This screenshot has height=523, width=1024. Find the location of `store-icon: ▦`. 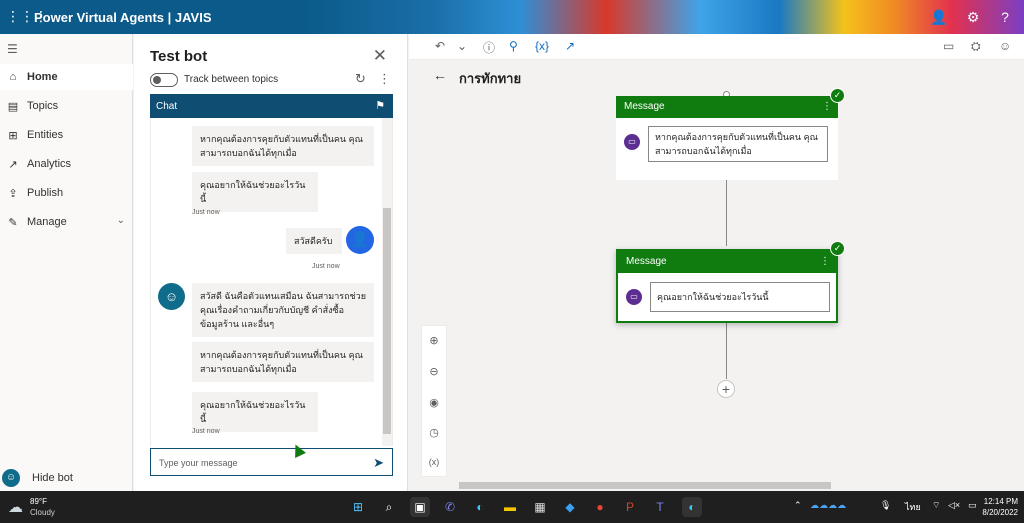

store-icon: ▦ is located at coordinates (540, 507).